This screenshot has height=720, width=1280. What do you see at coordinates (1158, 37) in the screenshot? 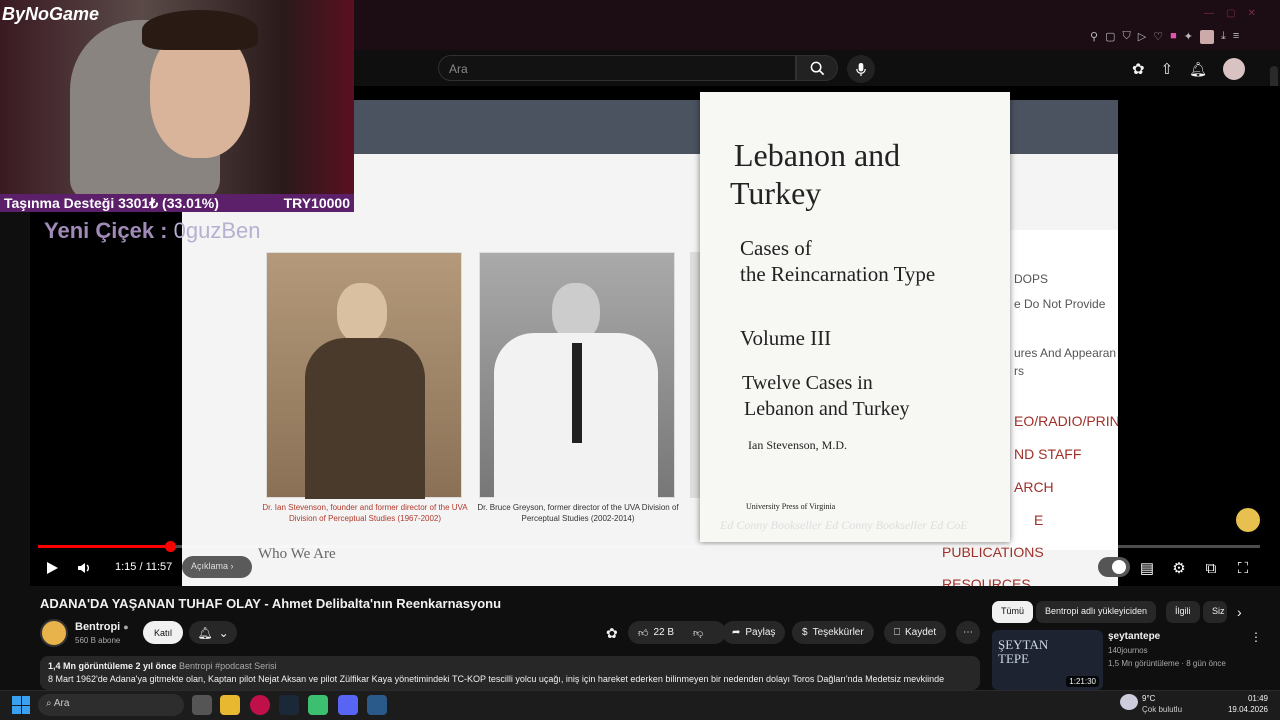
I see `heart-icon: ♡` at bounding box center [1158, 37].